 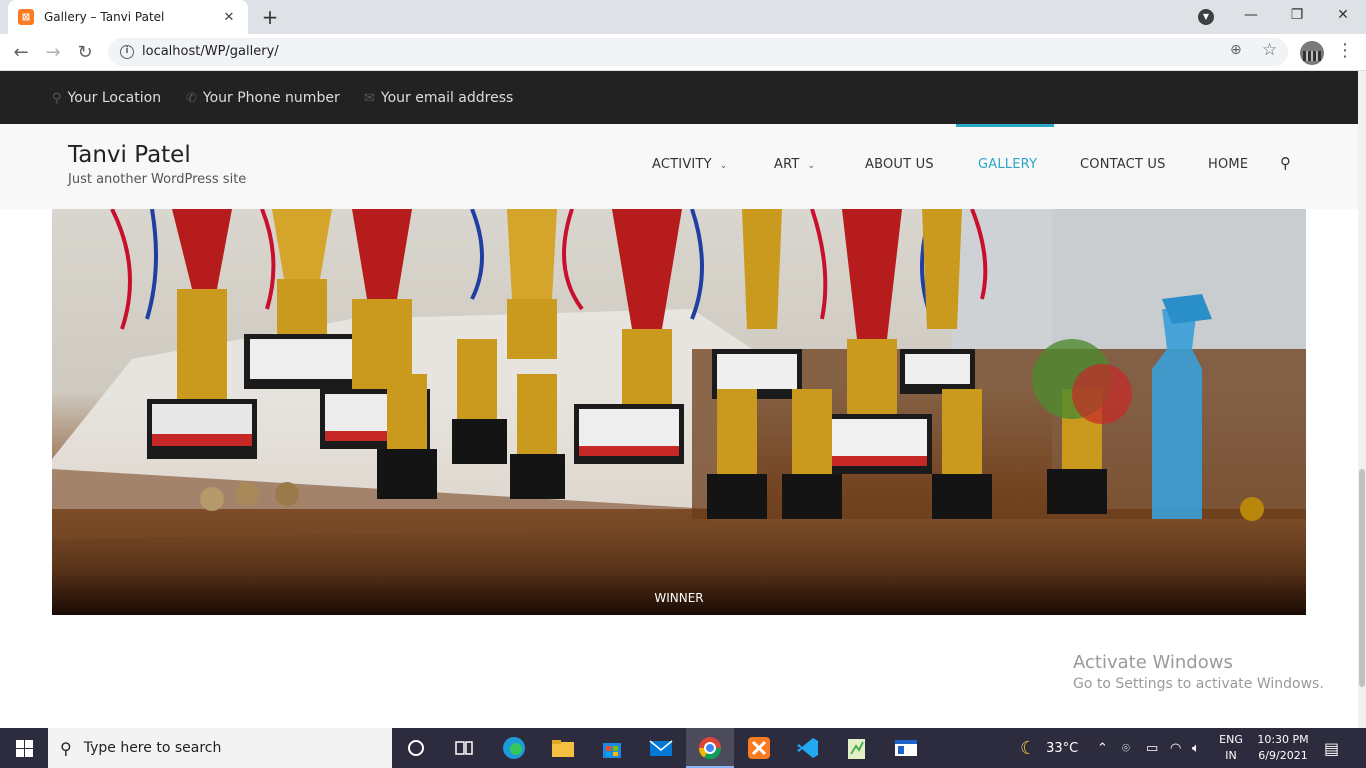 I want to click on vscode-icon, so click(x=808, y=748).